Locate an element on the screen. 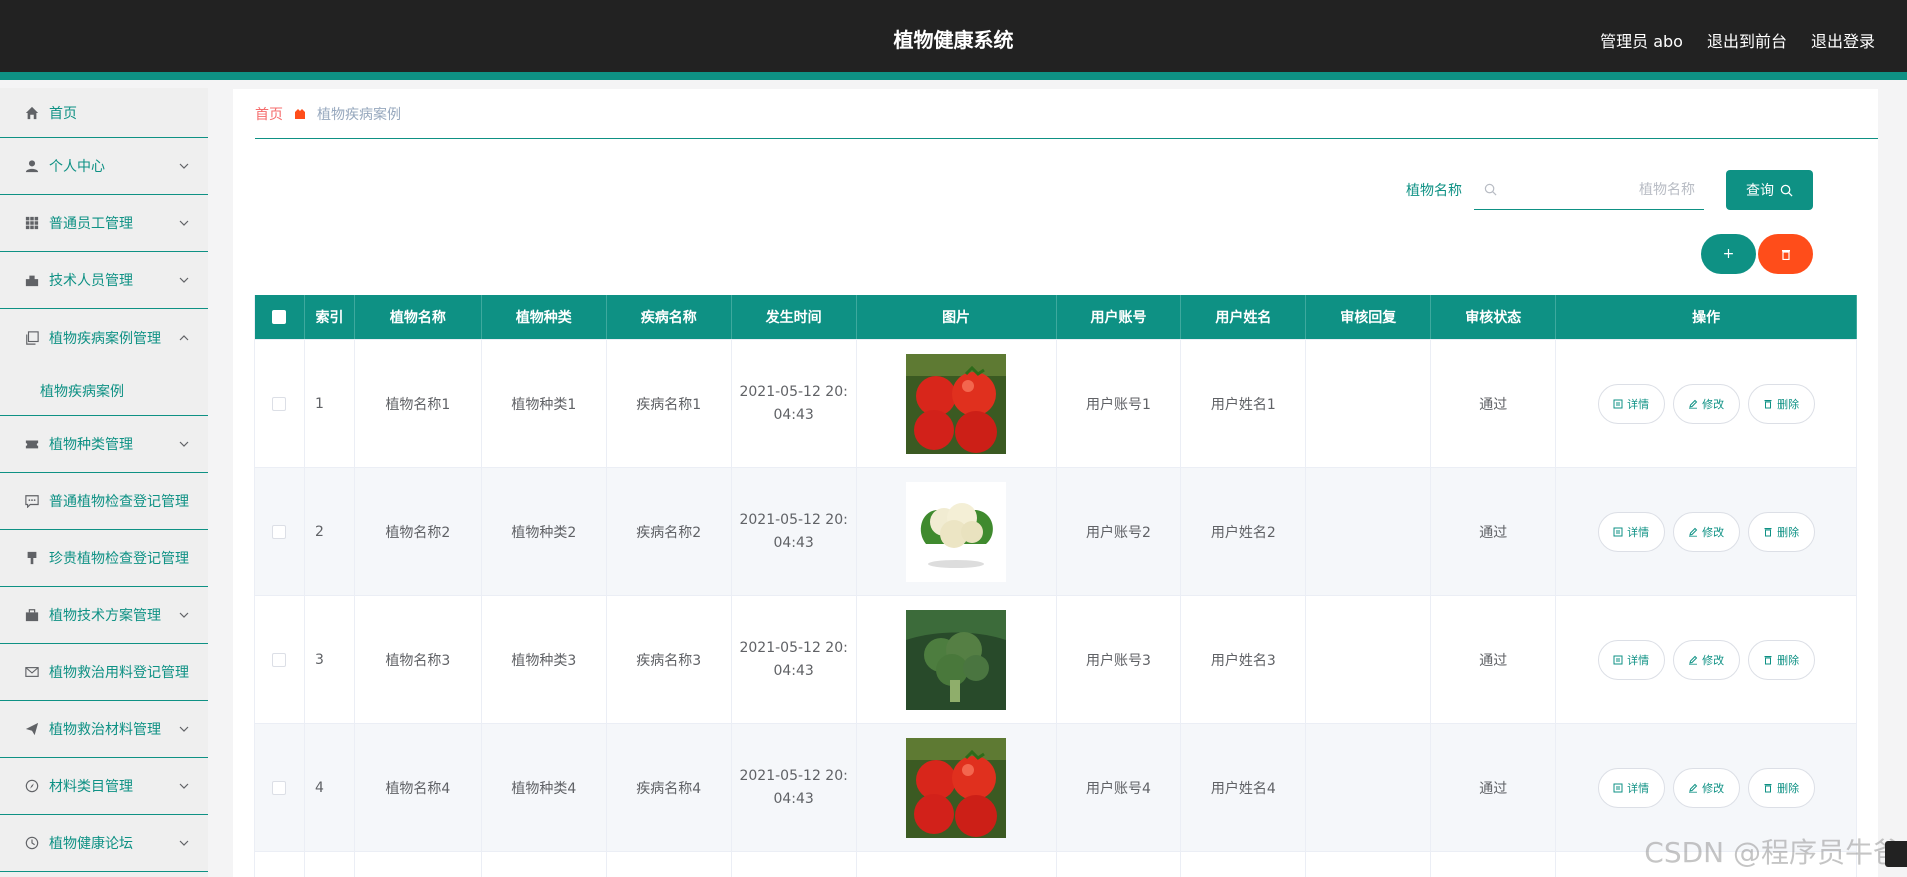 This screenshot has width=1907, height=877. column-header: 索引 is located at coordinates (329, 317).